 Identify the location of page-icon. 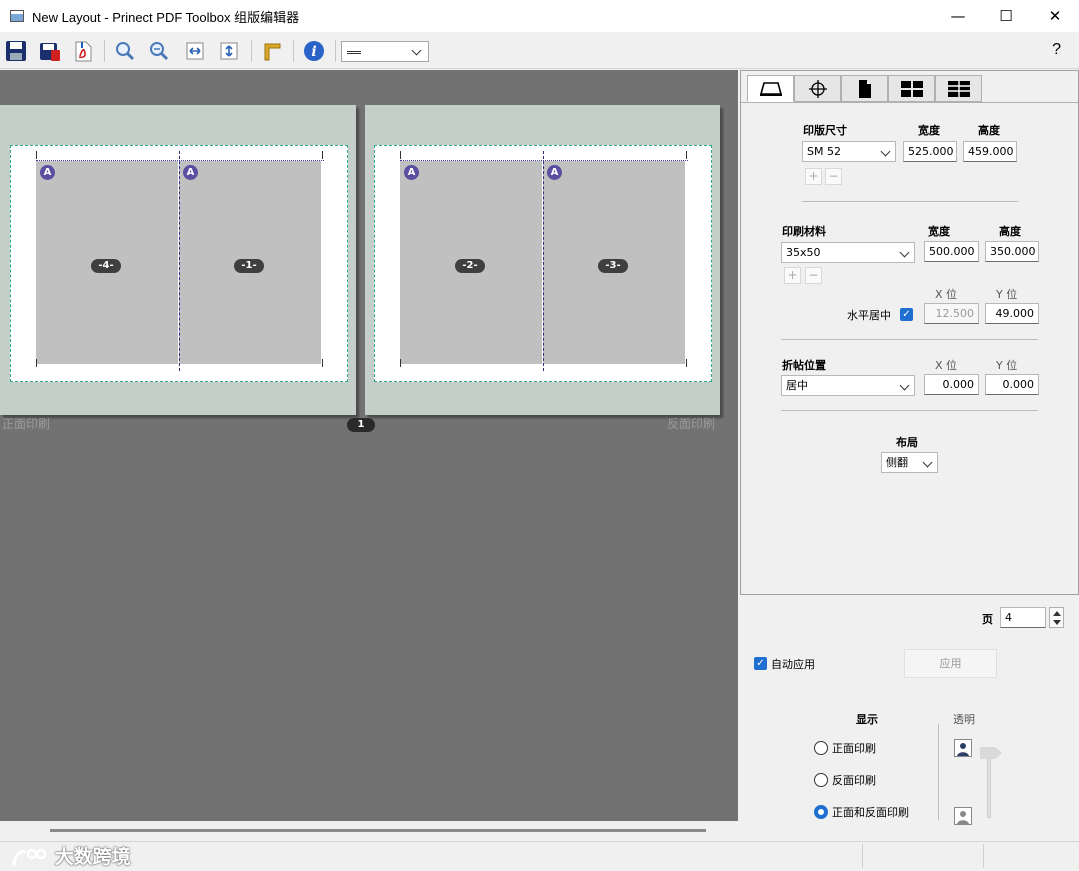
(864, 88).